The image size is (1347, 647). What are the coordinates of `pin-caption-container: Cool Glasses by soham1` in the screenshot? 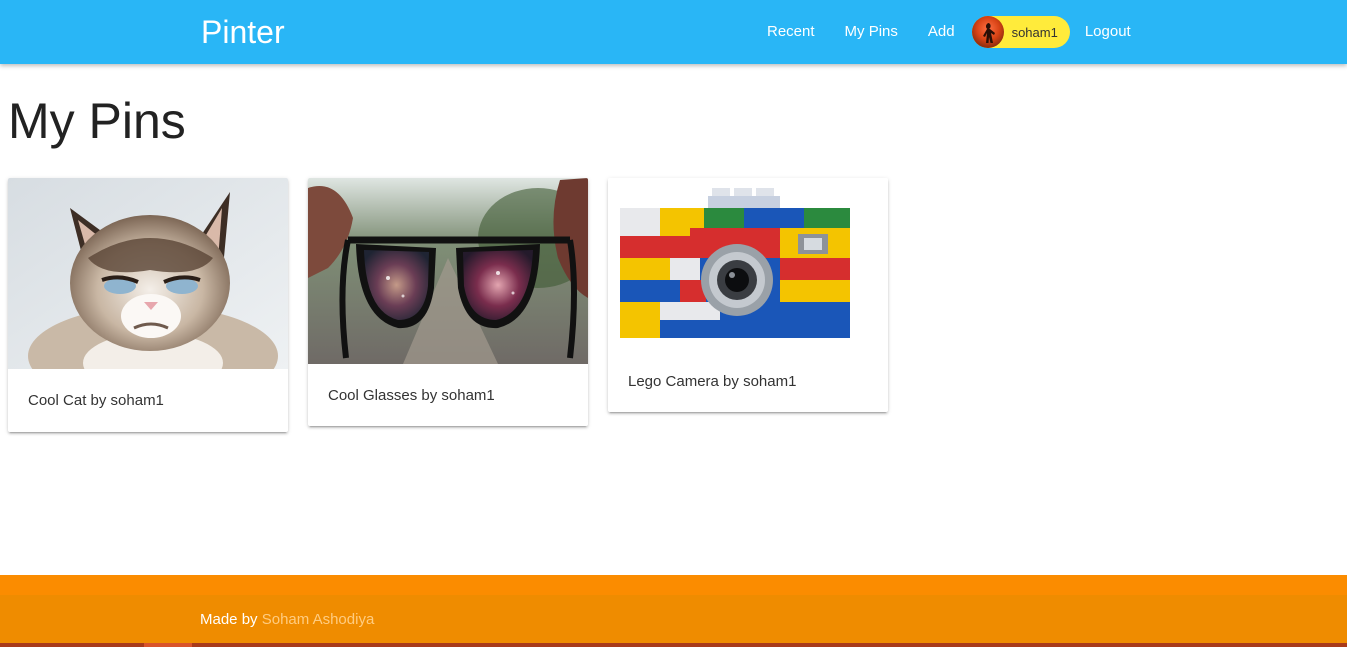 It's located at (448, 395).